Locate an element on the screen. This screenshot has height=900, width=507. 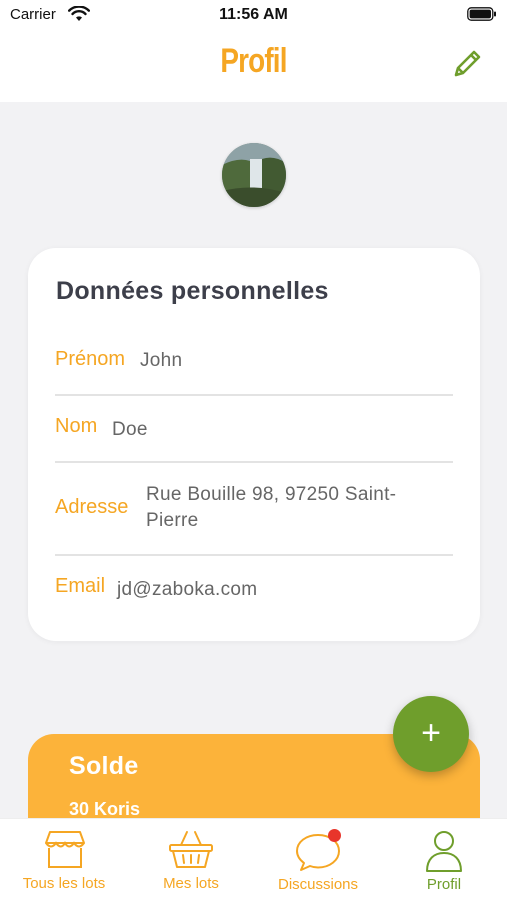
tab-profil: Profil is located at coordinates (444, 859).